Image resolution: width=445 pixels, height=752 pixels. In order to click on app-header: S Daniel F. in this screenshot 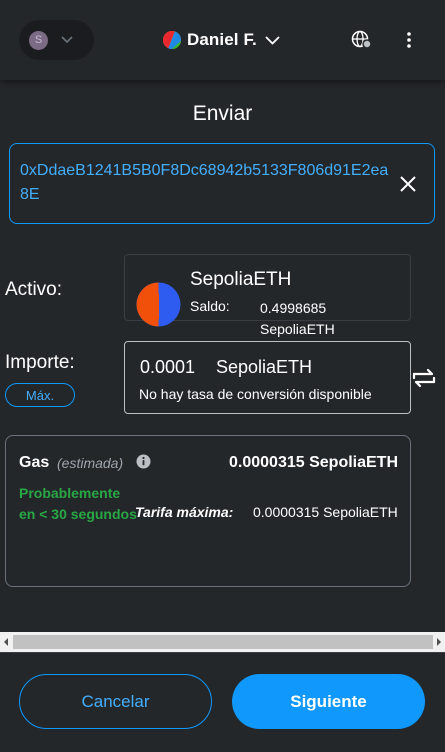, I will do `click(222, 40)`.